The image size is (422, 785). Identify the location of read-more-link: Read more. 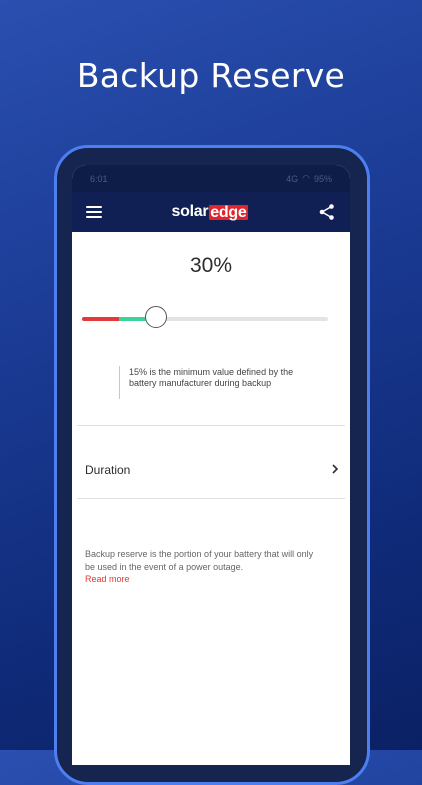
(205, 579).